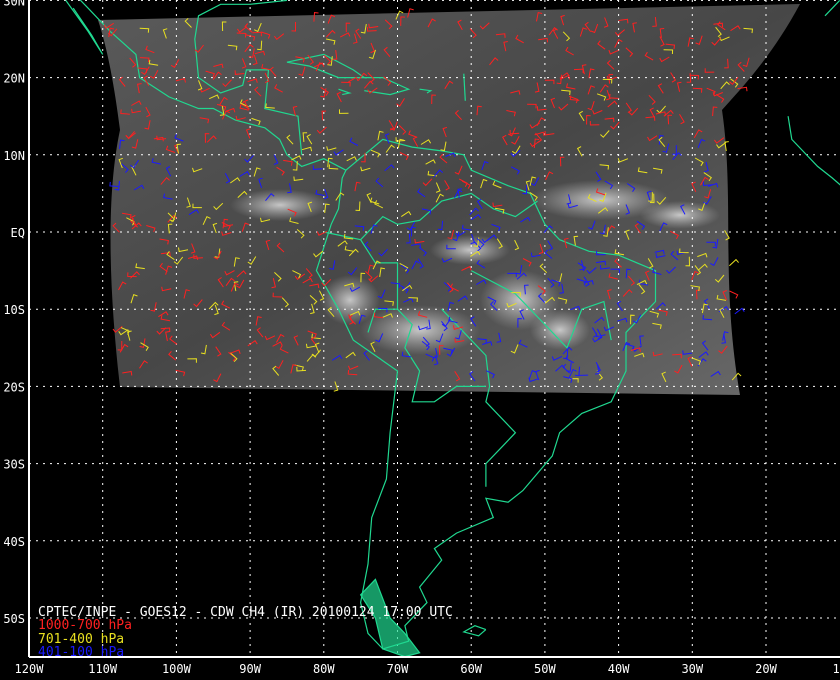 This screenshot has height=680, width=840. What do you see at coordinates (85, 625) in the screenshot?
I see `legend-low-level: 1000-700 hPa` at bounding box center [85, 625].